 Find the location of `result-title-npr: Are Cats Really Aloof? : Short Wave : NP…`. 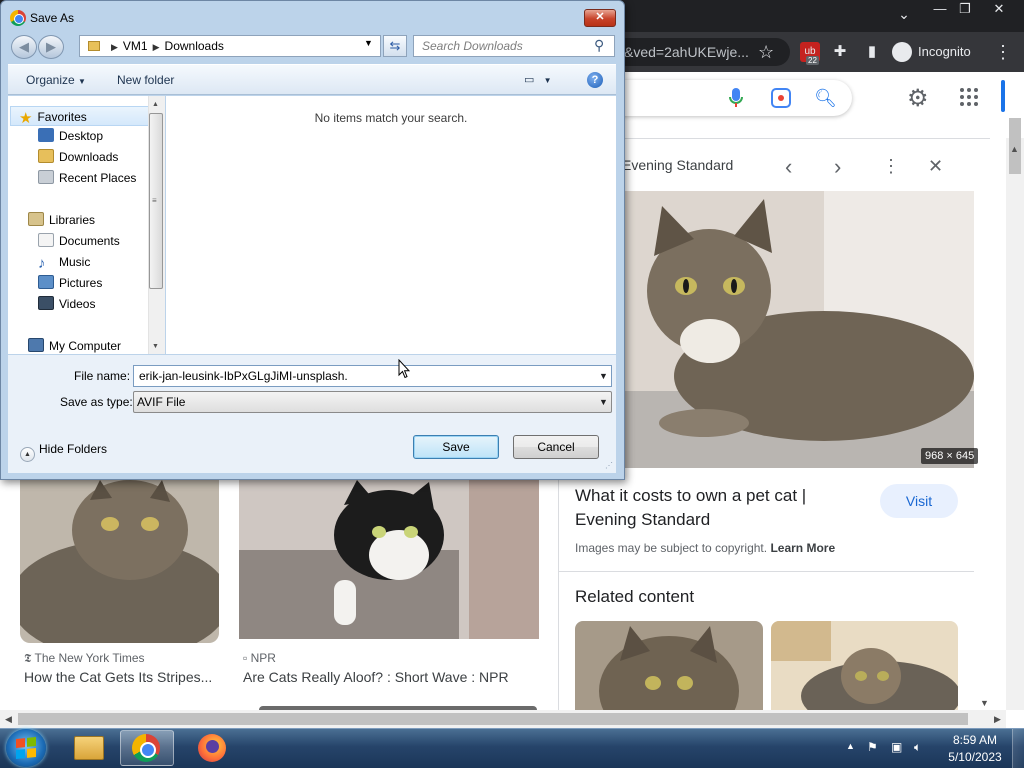

result-title-npr: Are Cats Really Aloof? : Short Wave : NP… is located at coordinates (393, 677).